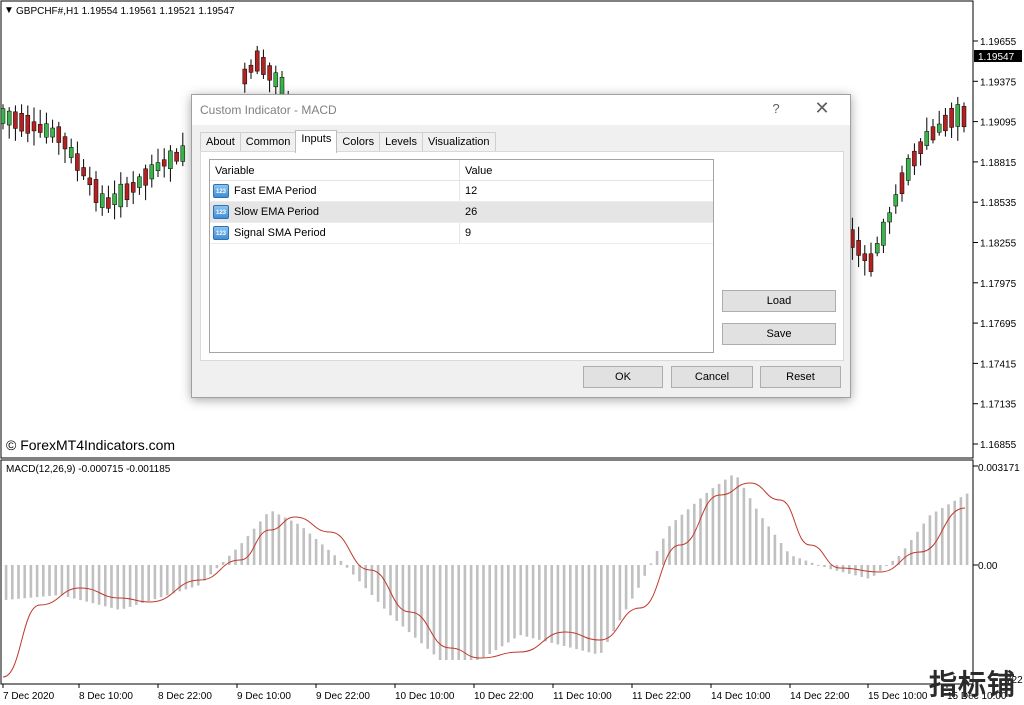 The height and width of the screenshot is (705, 1024). Describe the element at coordinates (582, 696) in the screenshot. I see `time-axis-label: 11 Dec 10:00` at that location.